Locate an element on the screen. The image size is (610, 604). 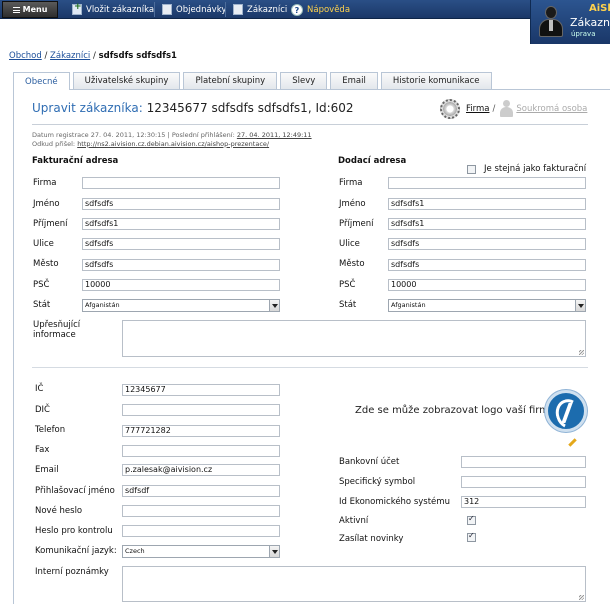
billing-city-input: sdfsdfs is located at coordinates (181, 265).